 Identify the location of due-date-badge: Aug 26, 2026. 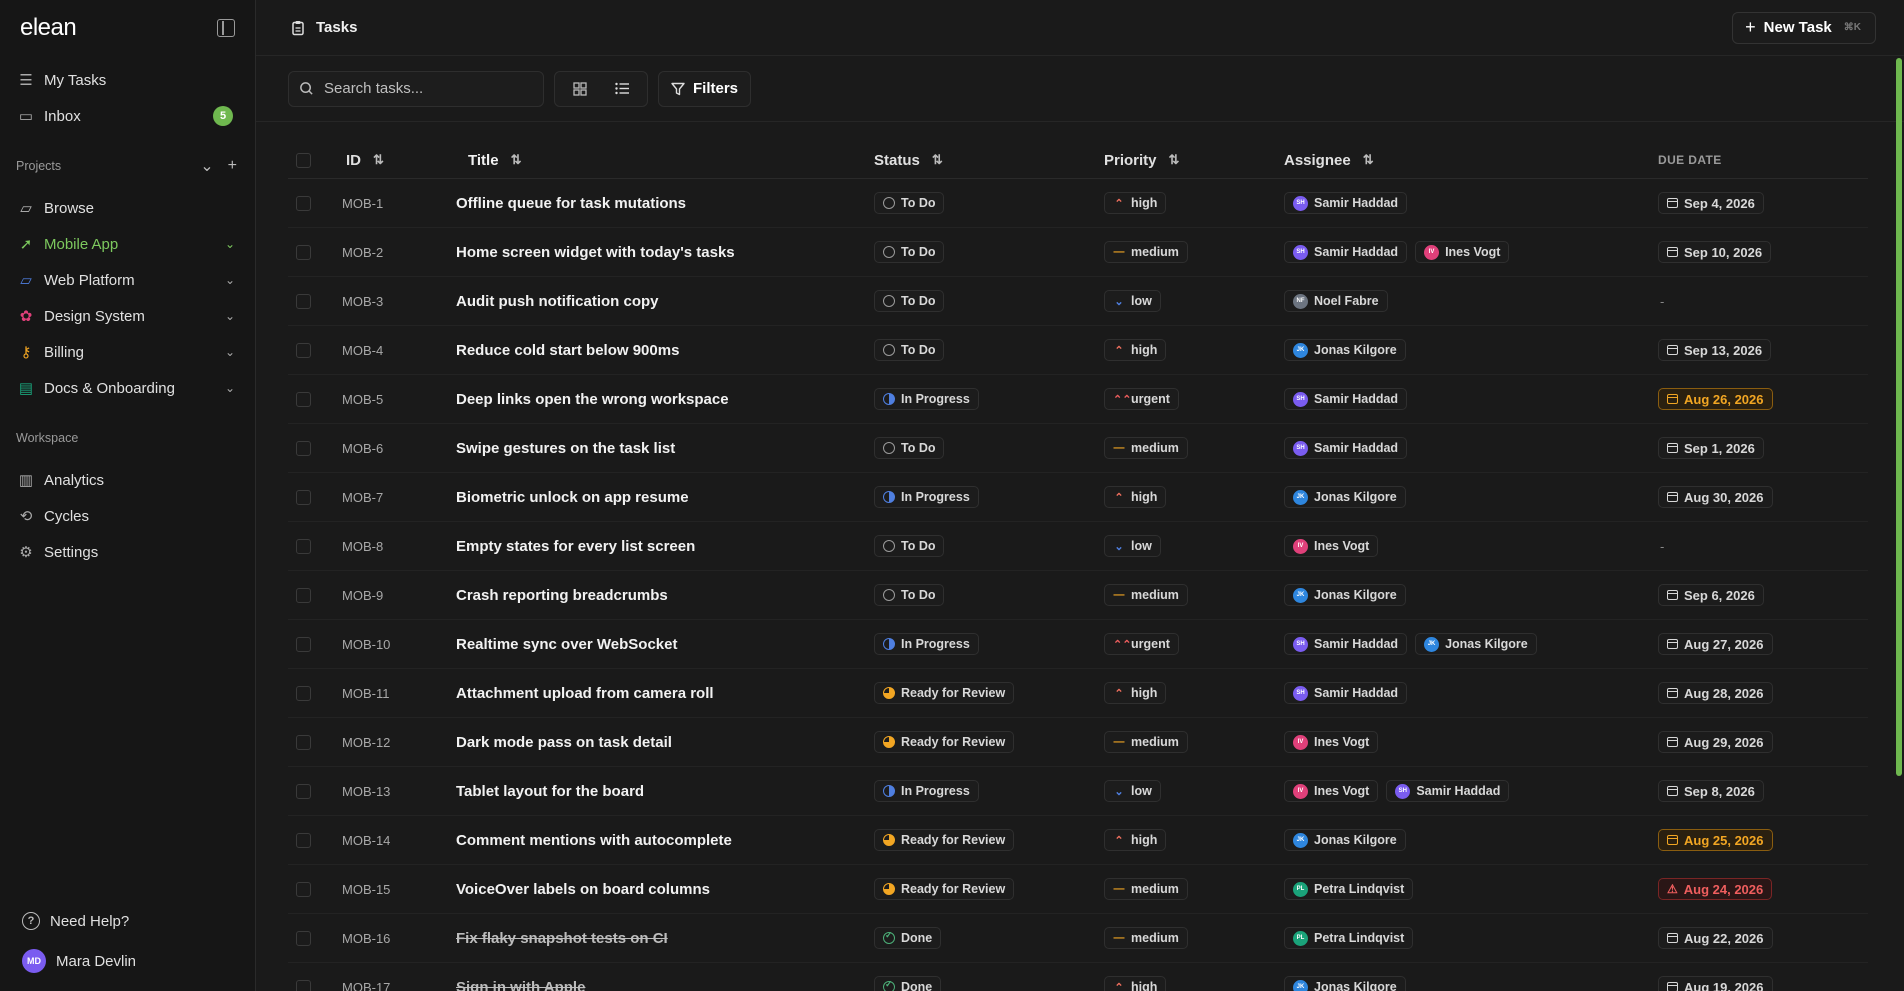
(1715, 399).